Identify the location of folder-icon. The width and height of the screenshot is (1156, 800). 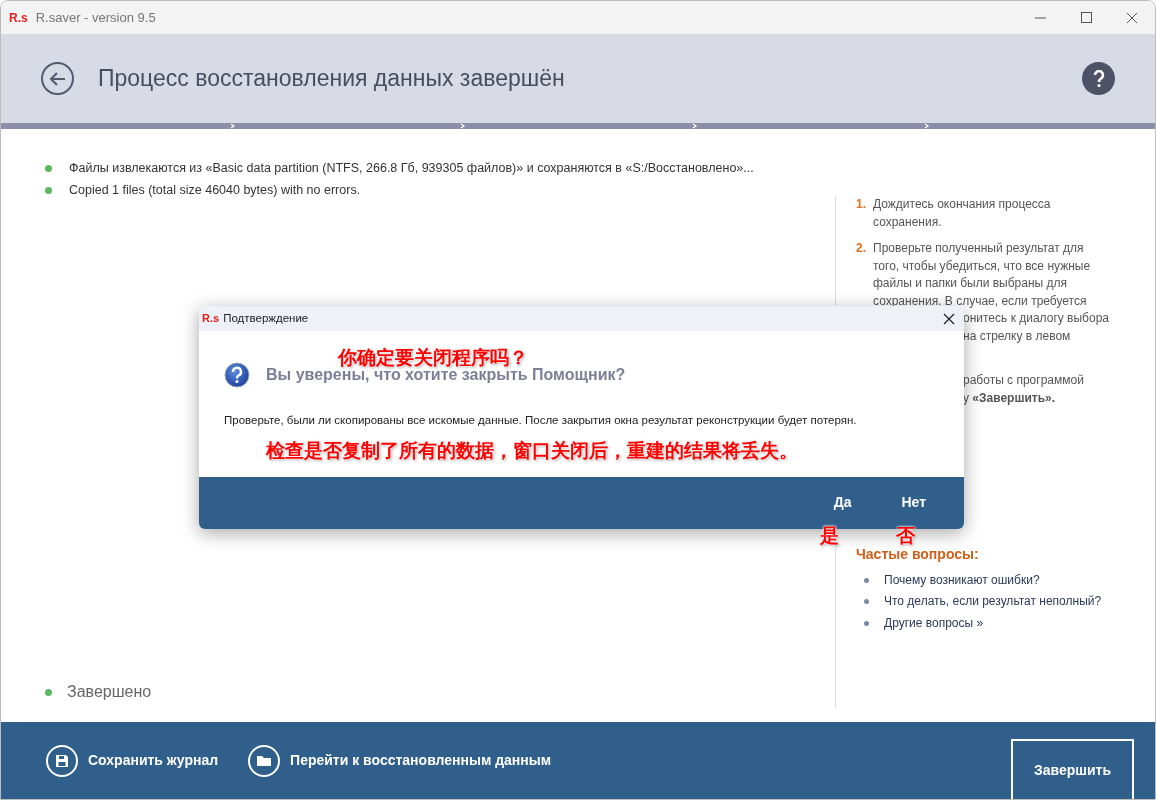
(264, 760).